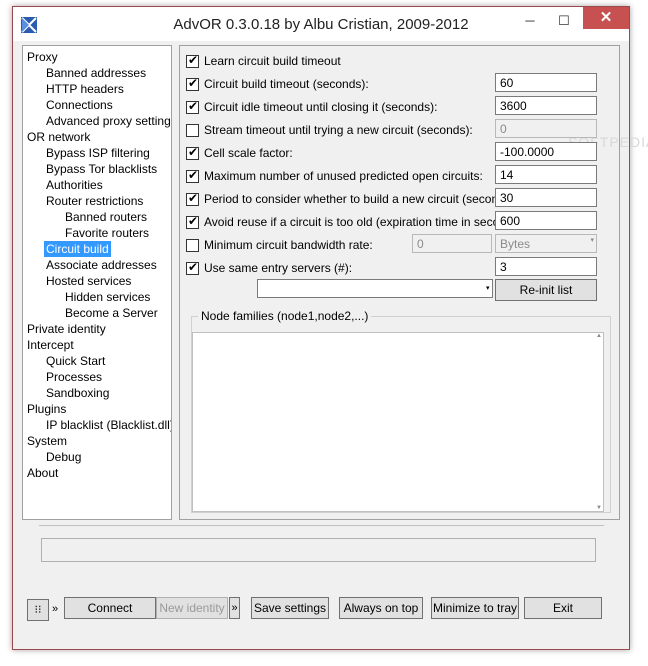 The width and height of the screenshot is (648, 666). What do you see at coordinates (66, 329) in the screenshot?
I see `tree-item: Private identity` at bounding box center [66, 329].